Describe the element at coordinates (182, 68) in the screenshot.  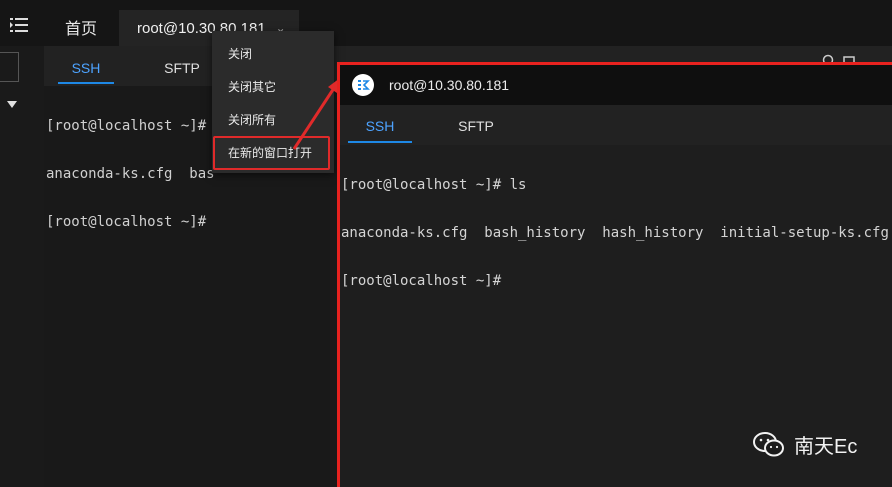
I see `tab-sftp: SFTP` at that location.